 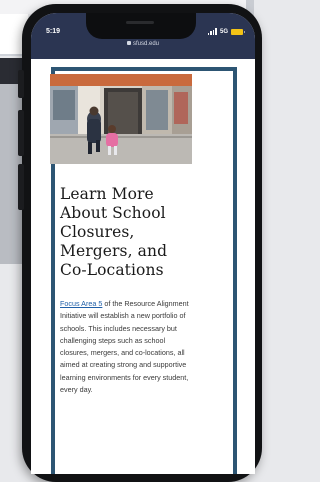 I want to click on signal-icon, so click(x=212, y=31).